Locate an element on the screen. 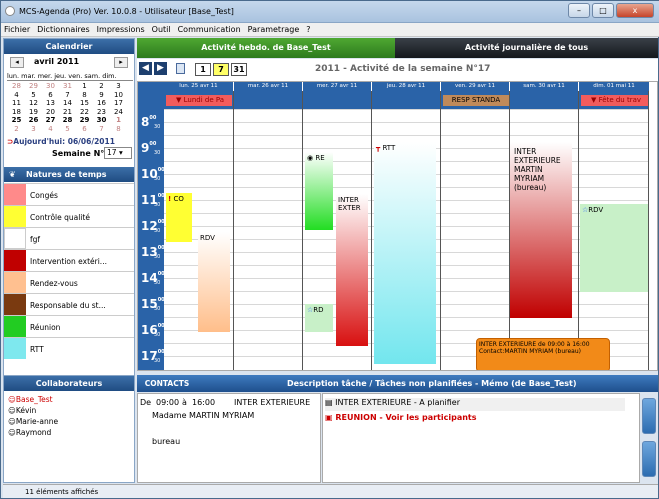 This screenshot has height=499, width=659. event-block: ! CO is located at coordinates (179, 217).